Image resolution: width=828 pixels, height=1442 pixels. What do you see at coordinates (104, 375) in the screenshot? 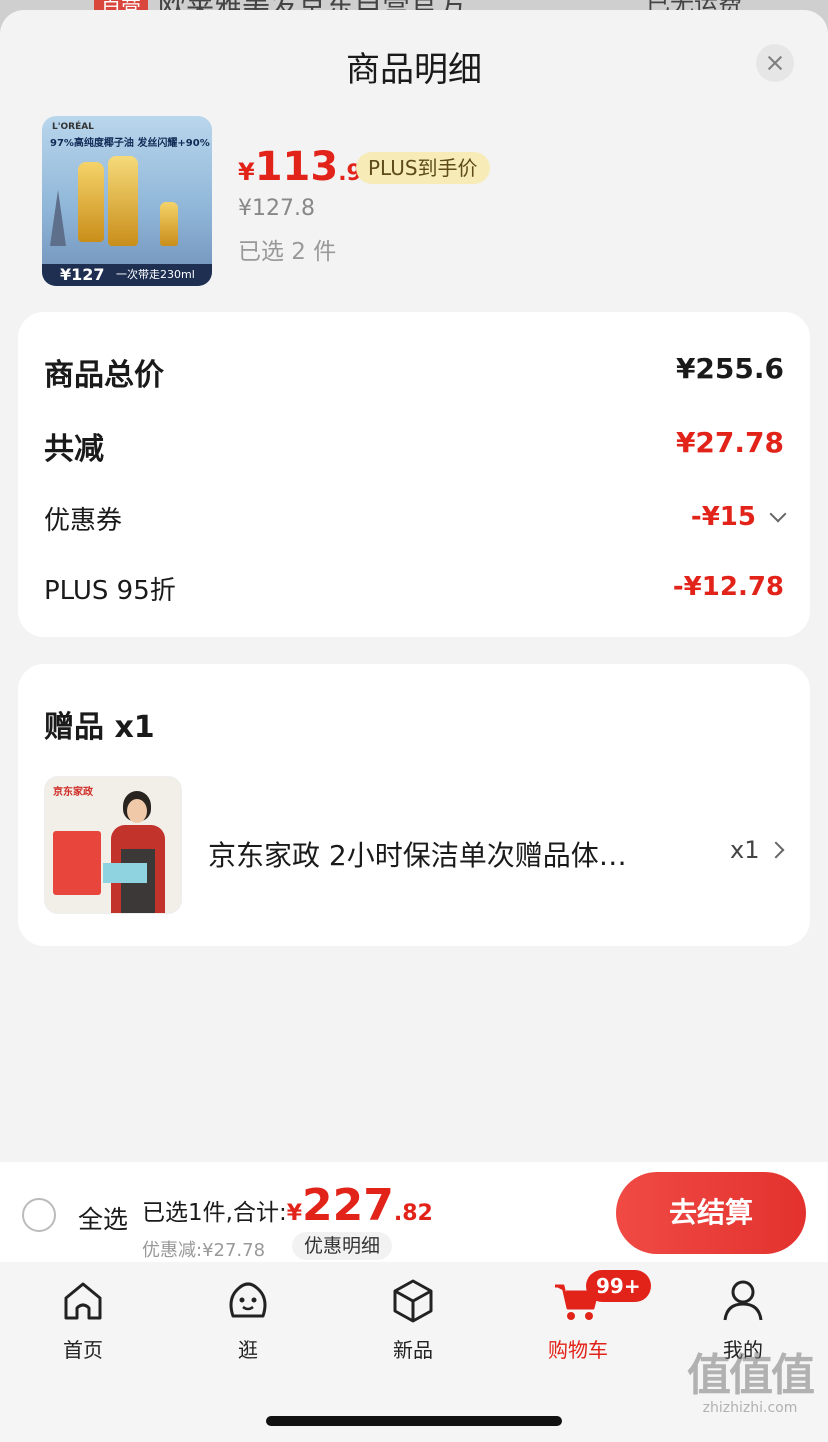
I see `total-label: 商品总价` at bounding box center [104, 375].